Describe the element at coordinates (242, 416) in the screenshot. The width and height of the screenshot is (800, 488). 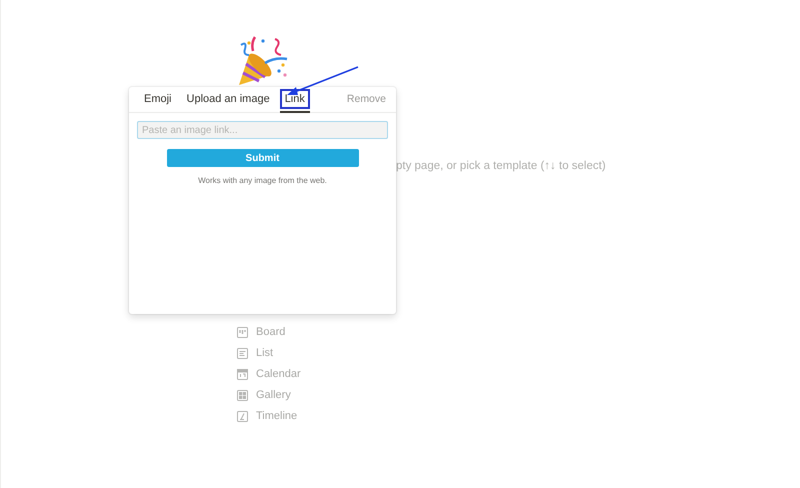
I see `timeline-icon` at that location.